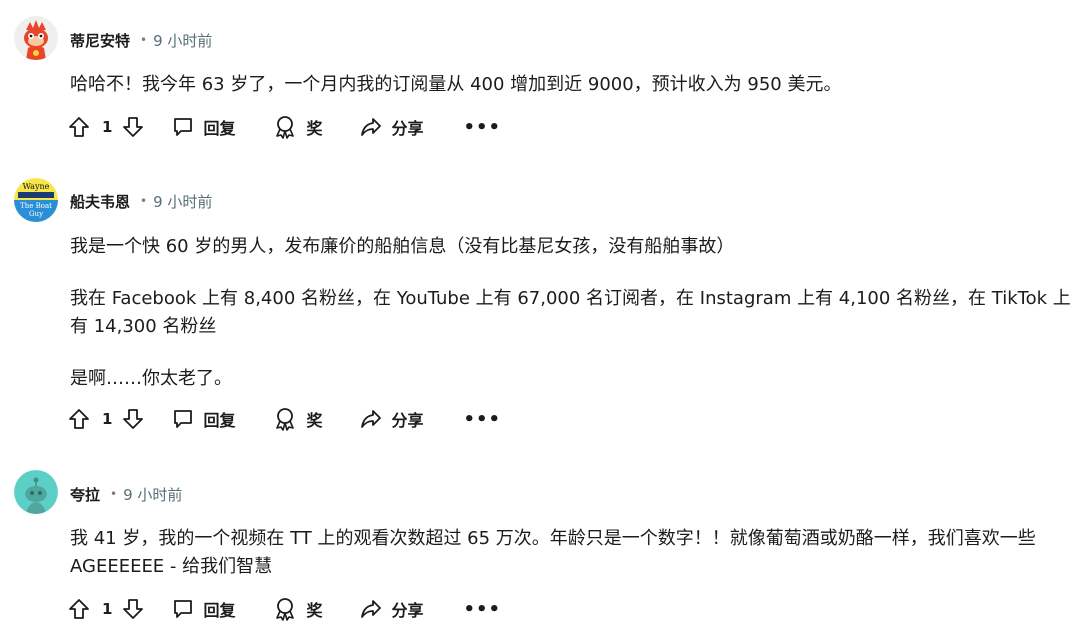 The height and width of the screenshot is (640, 1080). I want to click on avatar: Wayne The Boat Guy, so click(36, 200).